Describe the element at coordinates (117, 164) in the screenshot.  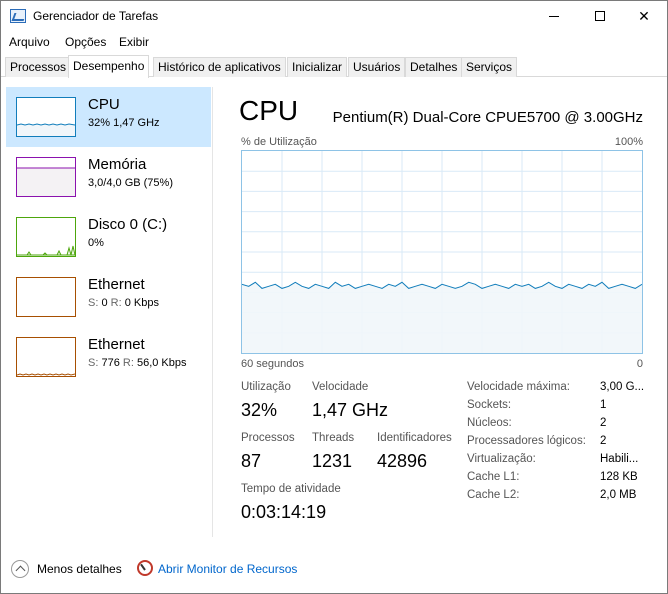
I see `sidebar-memoria-title: Memória` at that location.